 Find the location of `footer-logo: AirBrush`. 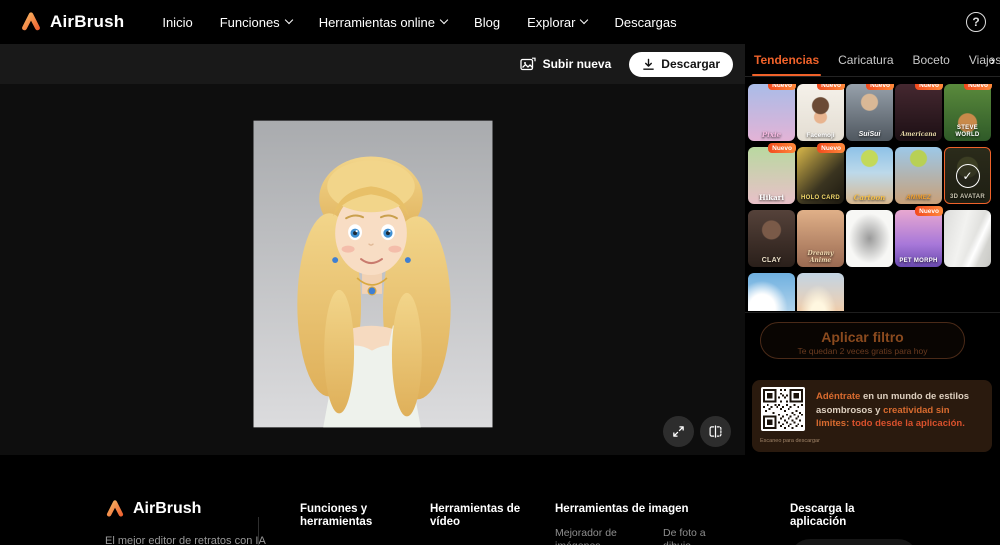

footer-logo: AirBrush is located at coordinates (153, 509).